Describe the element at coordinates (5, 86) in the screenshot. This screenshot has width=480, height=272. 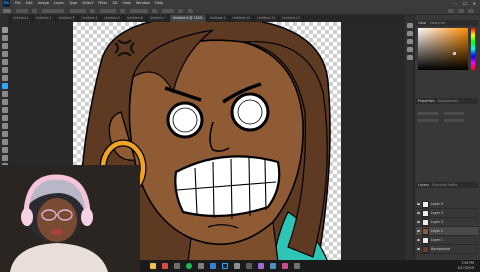
I see `brush-tool-icon` at that location.